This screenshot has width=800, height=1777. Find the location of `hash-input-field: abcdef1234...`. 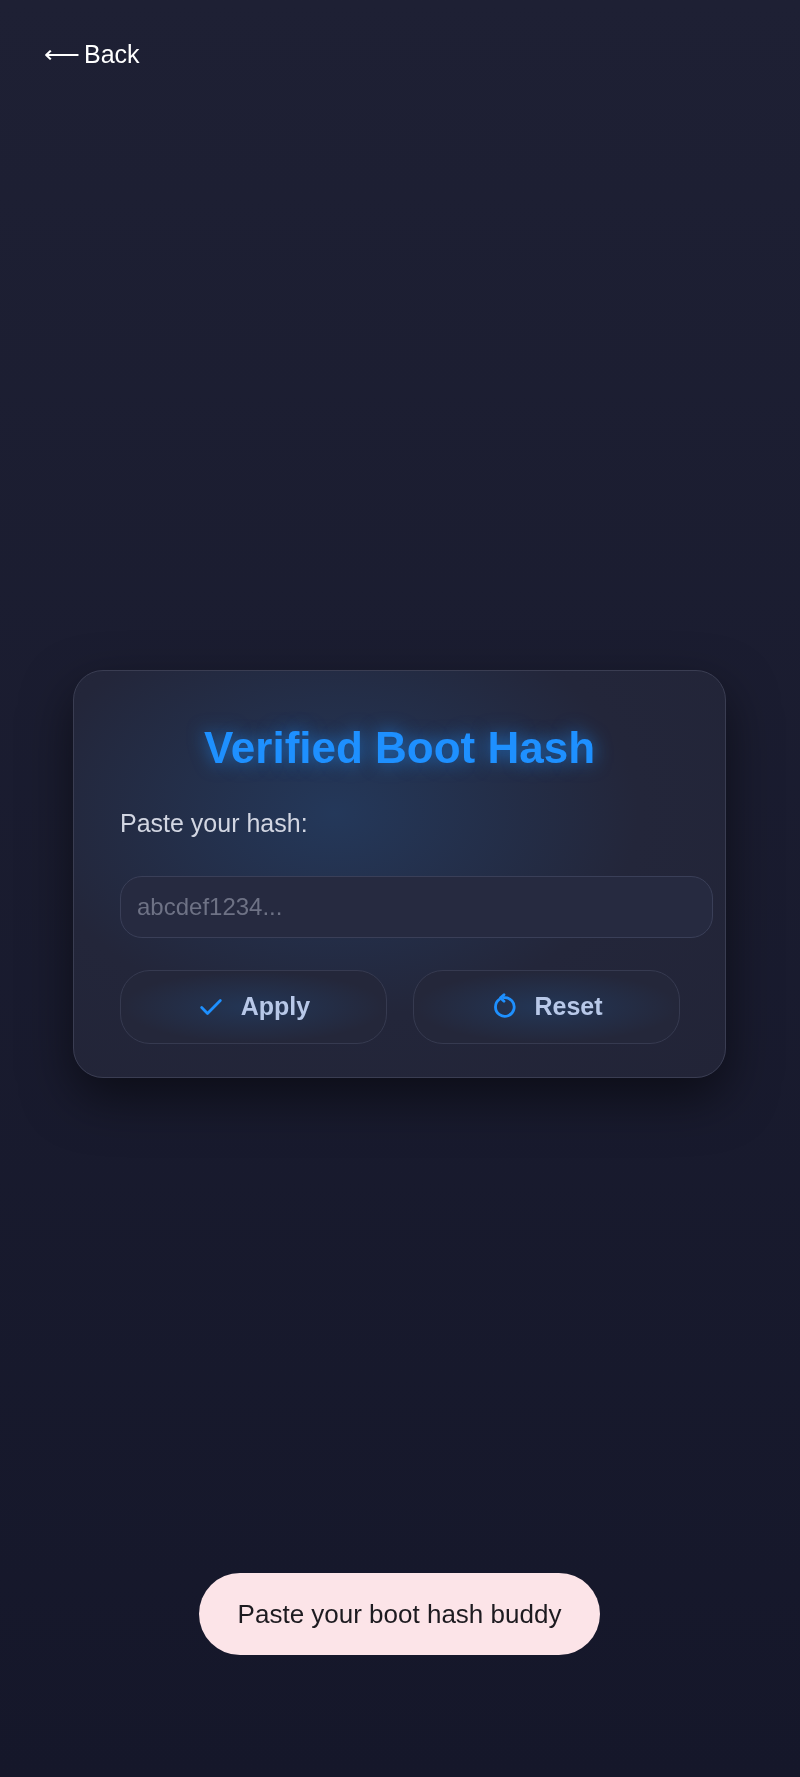

hash-input-field: abcdef1234... is located at coordinates (416, 907).